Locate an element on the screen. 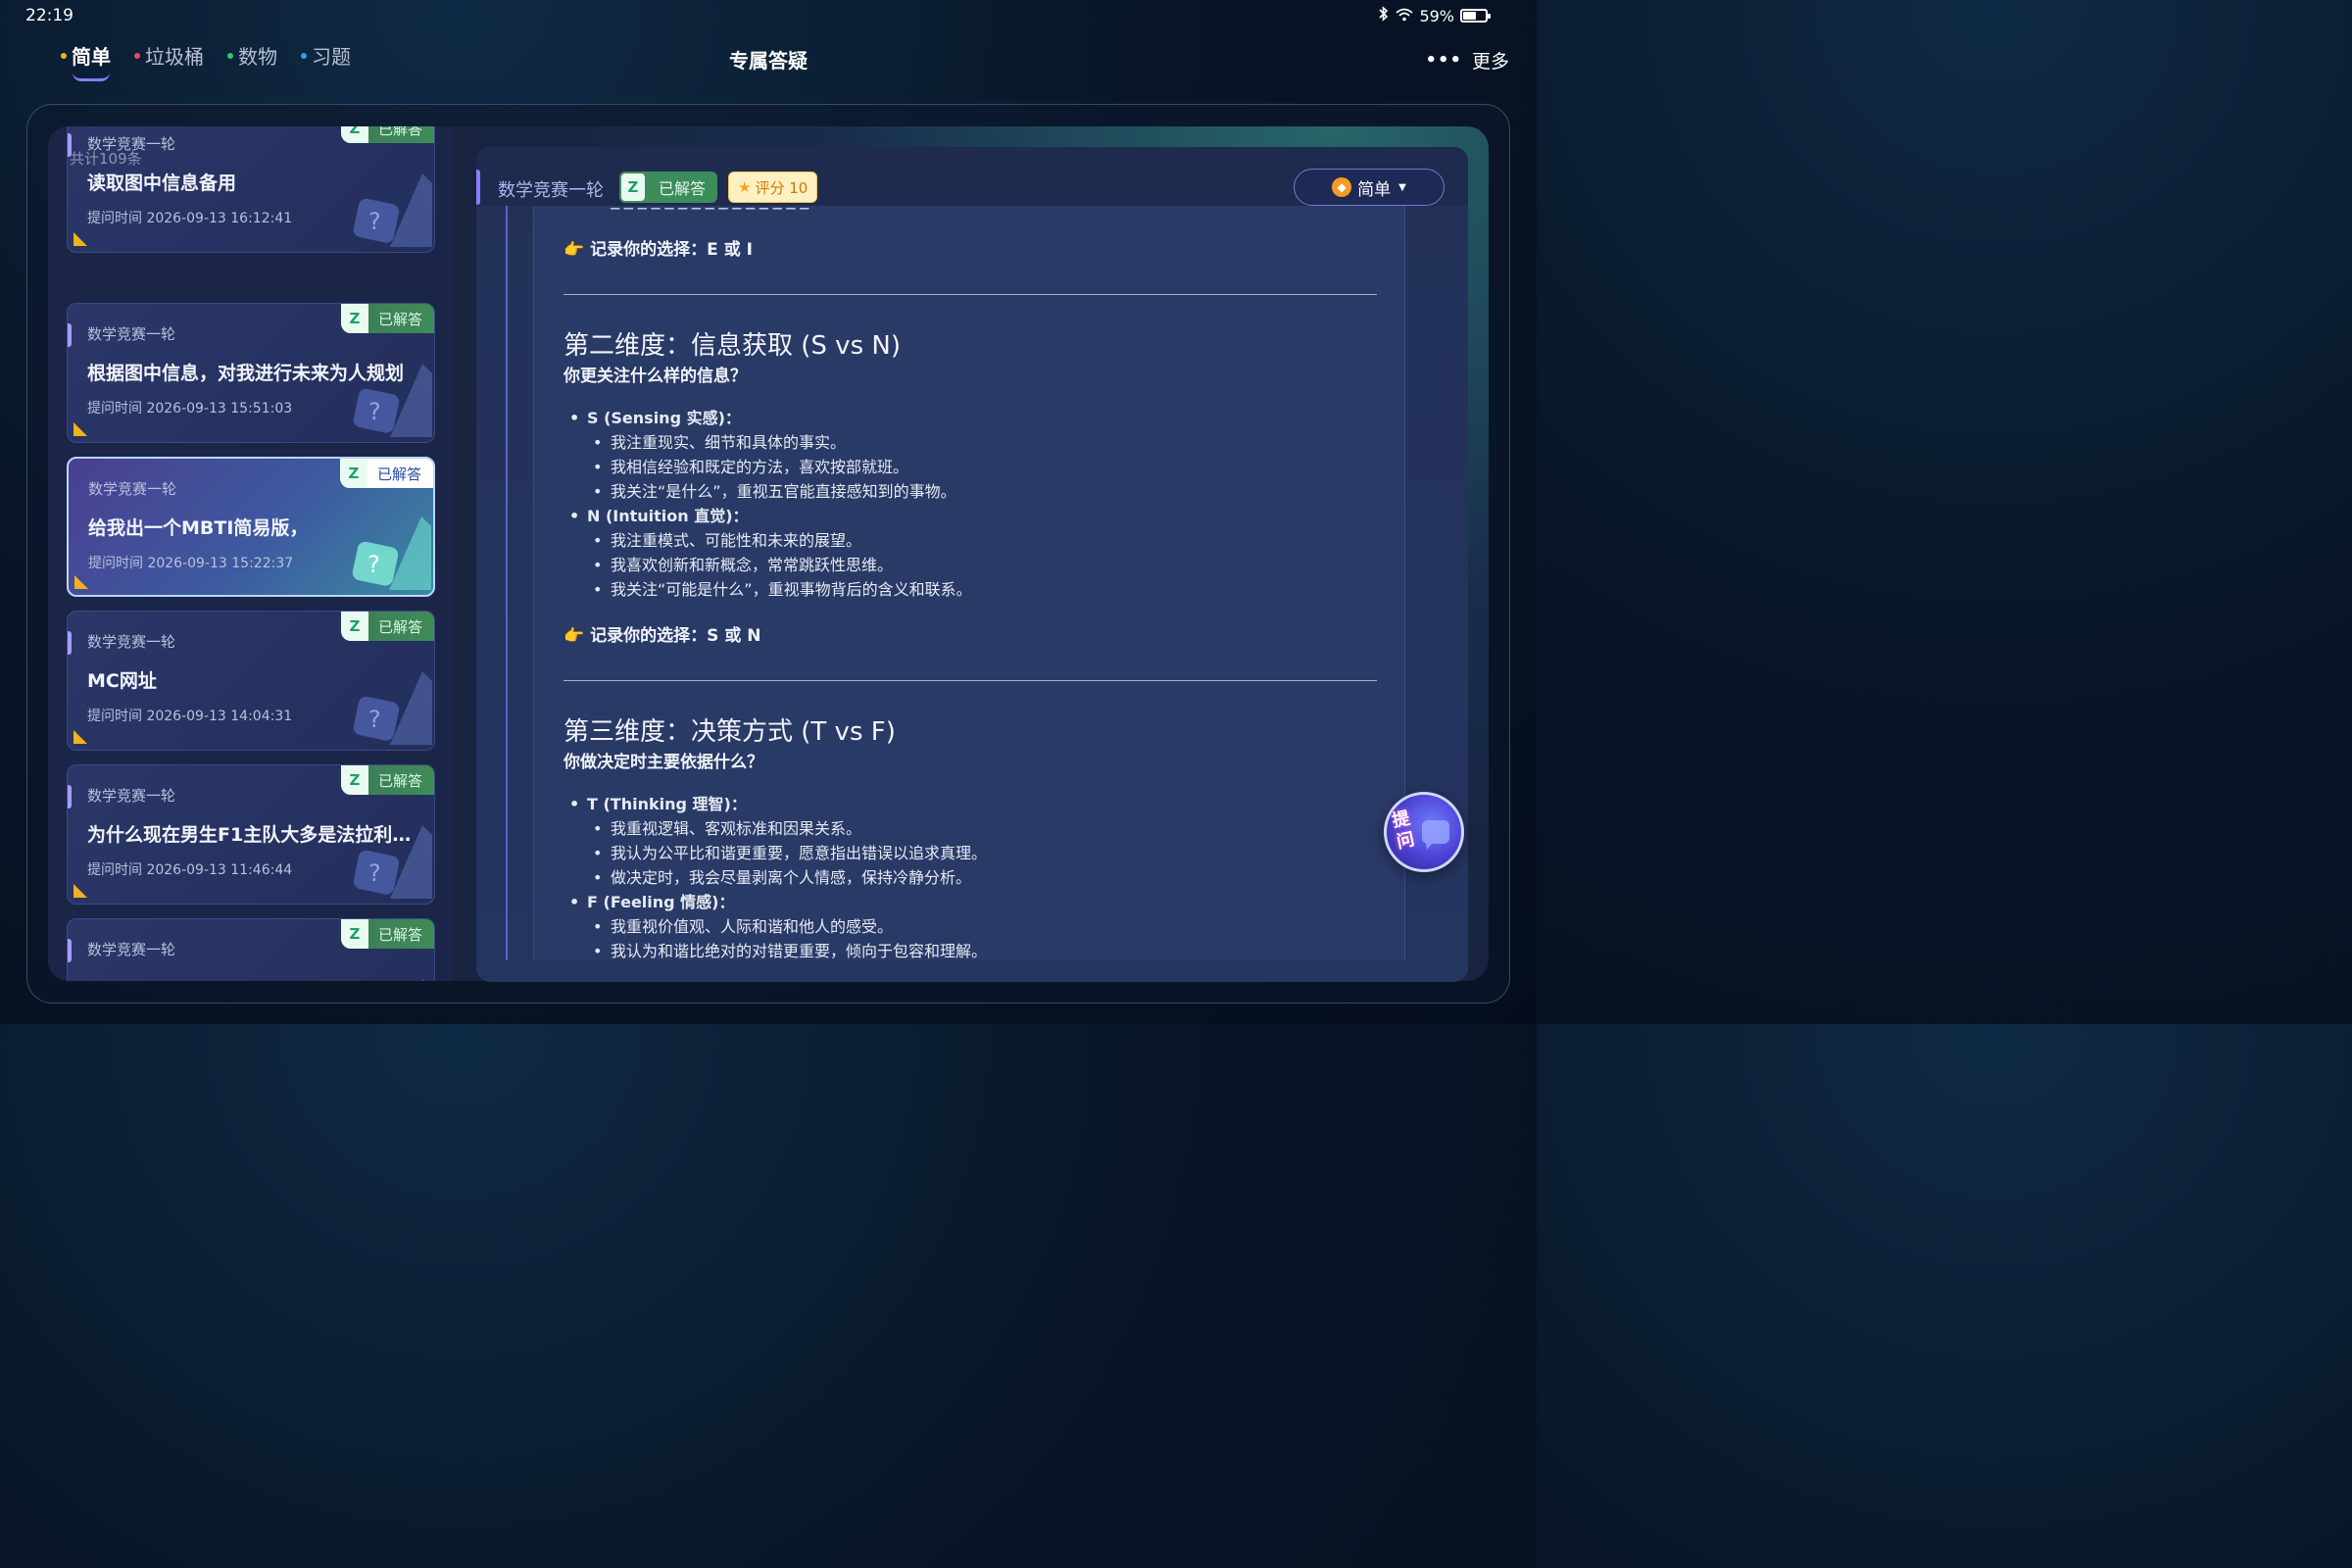  bluetooth-icon is located at coordinates (1384, 15).